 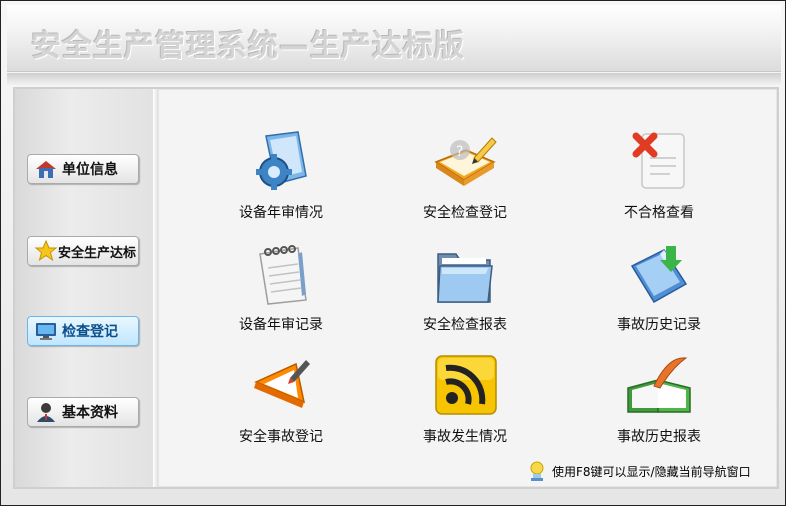 I want to click on tile-label: 事故历史记录, so click(x=659, y=325).